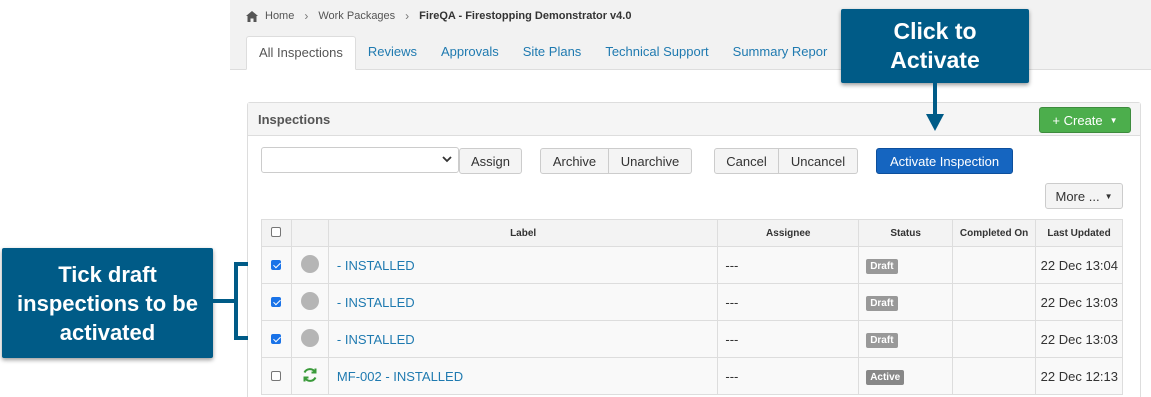  What do you see at coordinates (396, 376) in the screenshot?
I see `inspection-label-link: MF-002 - INSTALLED` at bounding box center [396, 376].